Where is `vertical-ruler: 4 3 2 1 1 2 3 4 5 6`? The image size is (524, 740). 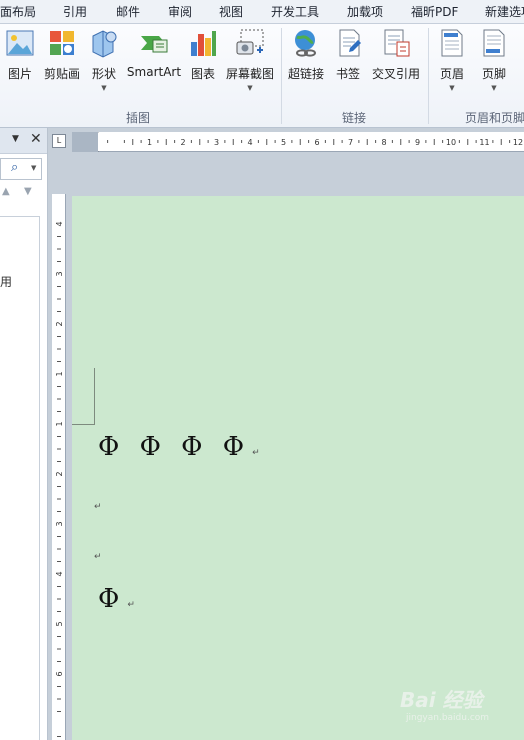 vertical-ruler: 4 3 2 1 1 2 3 4 5 6 is located at coordinates (59, 467).